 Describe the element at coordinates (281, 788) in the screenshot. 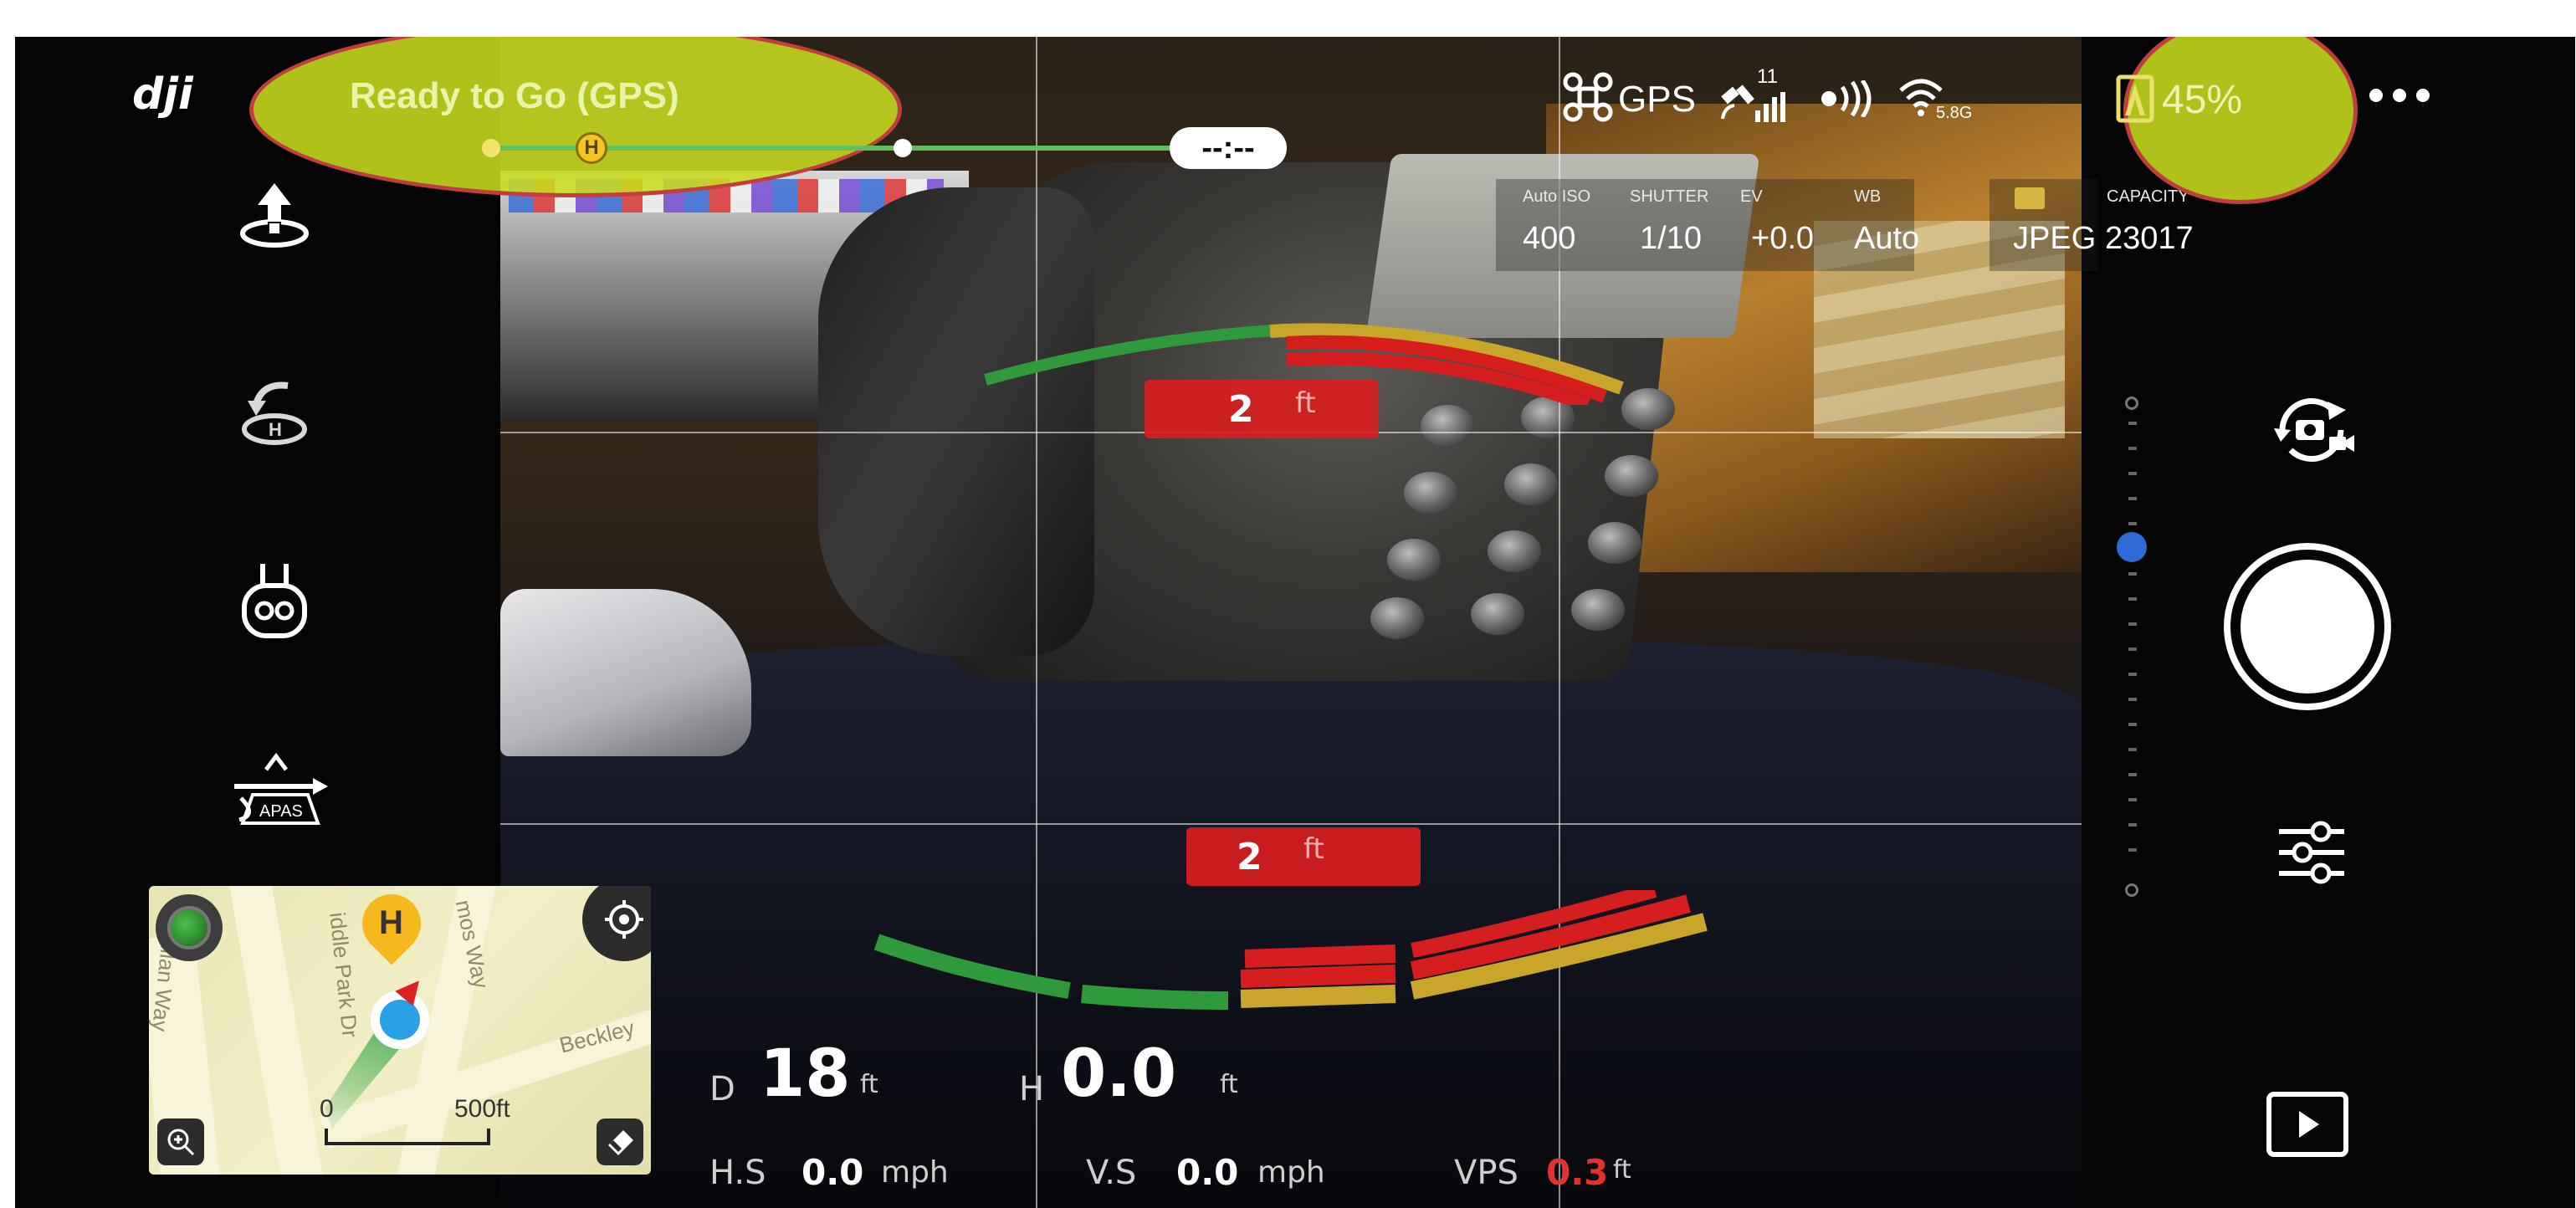

I see `apas-icon: APAS` at that location.